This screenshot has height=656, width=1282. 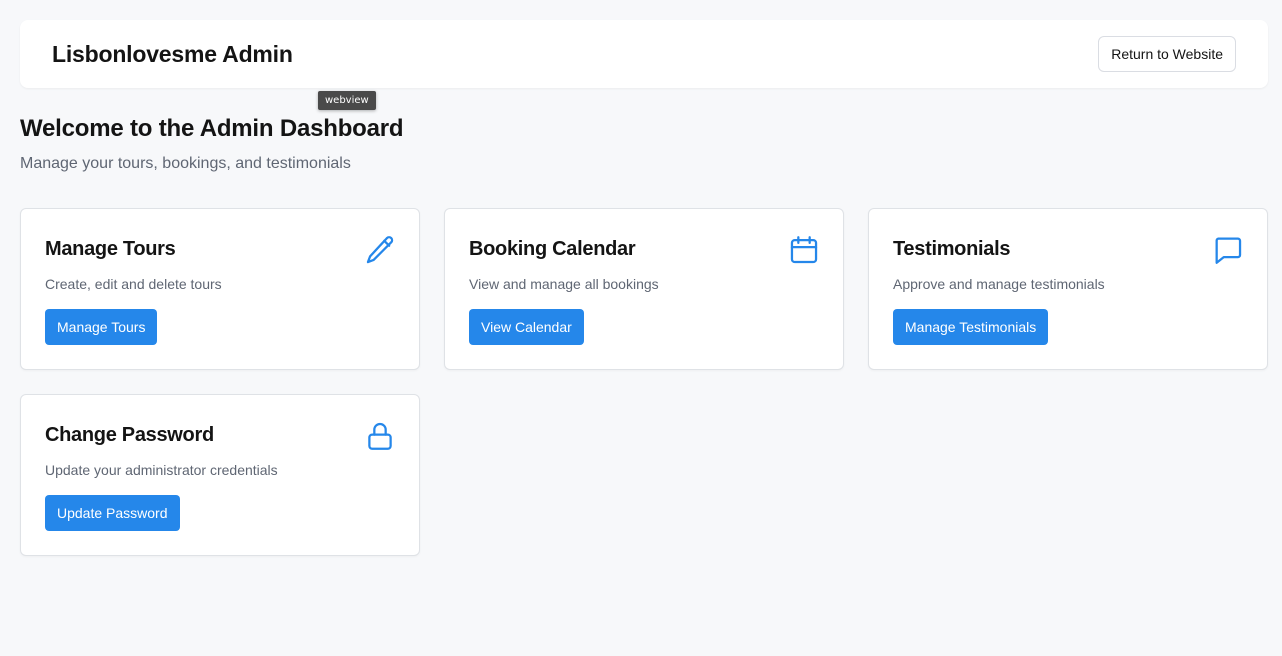 What do you see at coordinates (999, 284) in the screenshot?
I see `card-description: Approve and manage testimonials` at bounding box center [999, 284].